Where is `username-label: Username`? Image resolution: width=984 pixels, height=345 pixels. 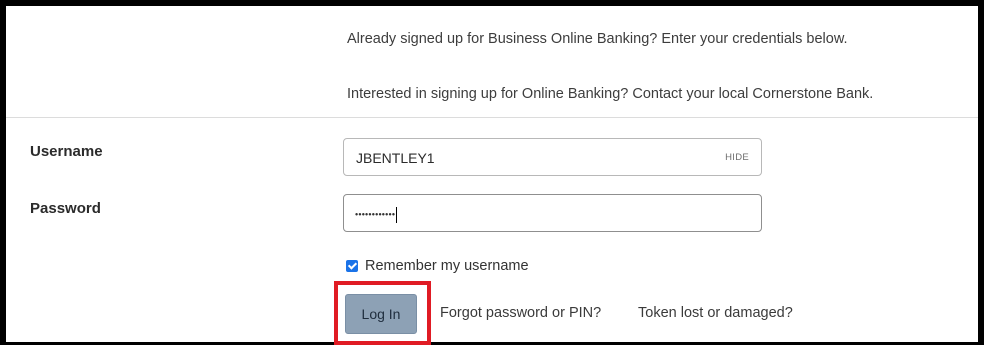
username-label: Username is located at coordinates (66, 151).